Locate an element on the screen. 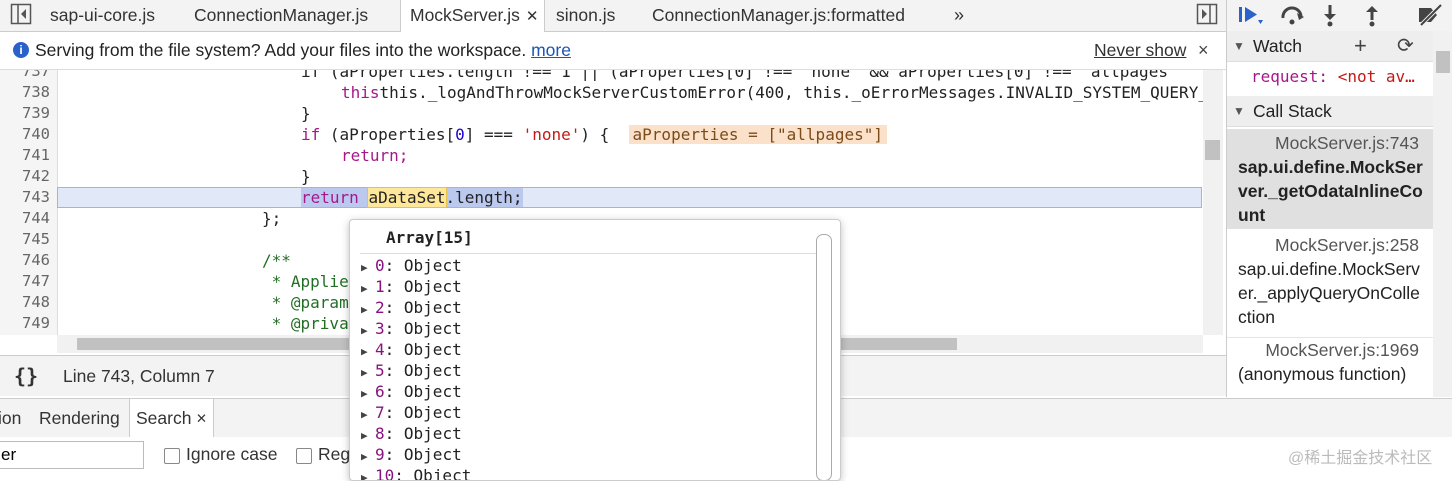 Image resolution: width=1452 pixels, height=481 pixels. tree-item: ▶ 8: Object is located at coordinates (411, 433).